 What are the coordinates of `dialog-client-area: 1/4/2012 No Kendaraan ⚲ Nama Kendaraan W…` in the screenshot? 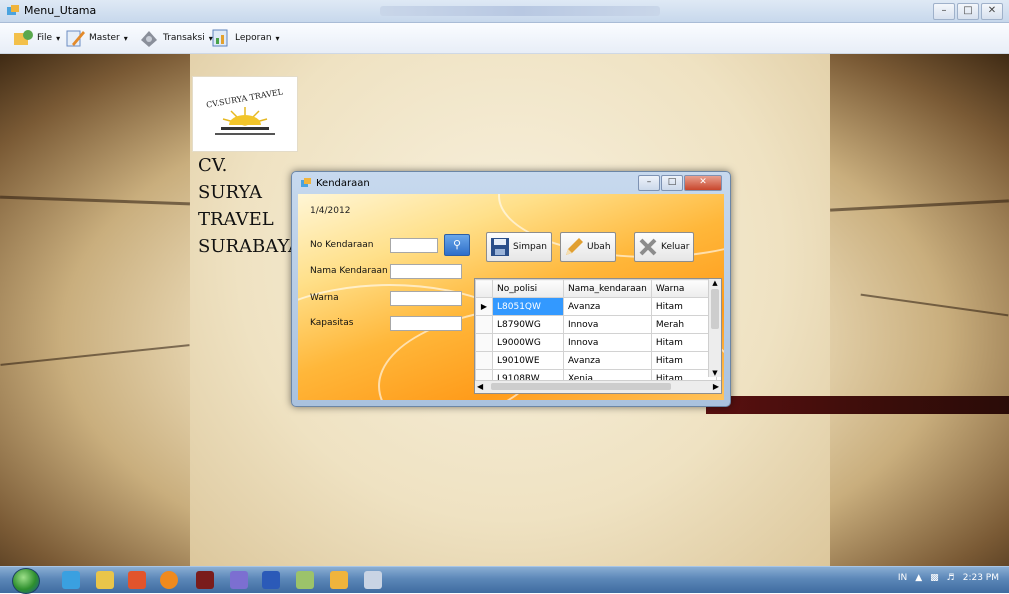 It's located at (511, 297).